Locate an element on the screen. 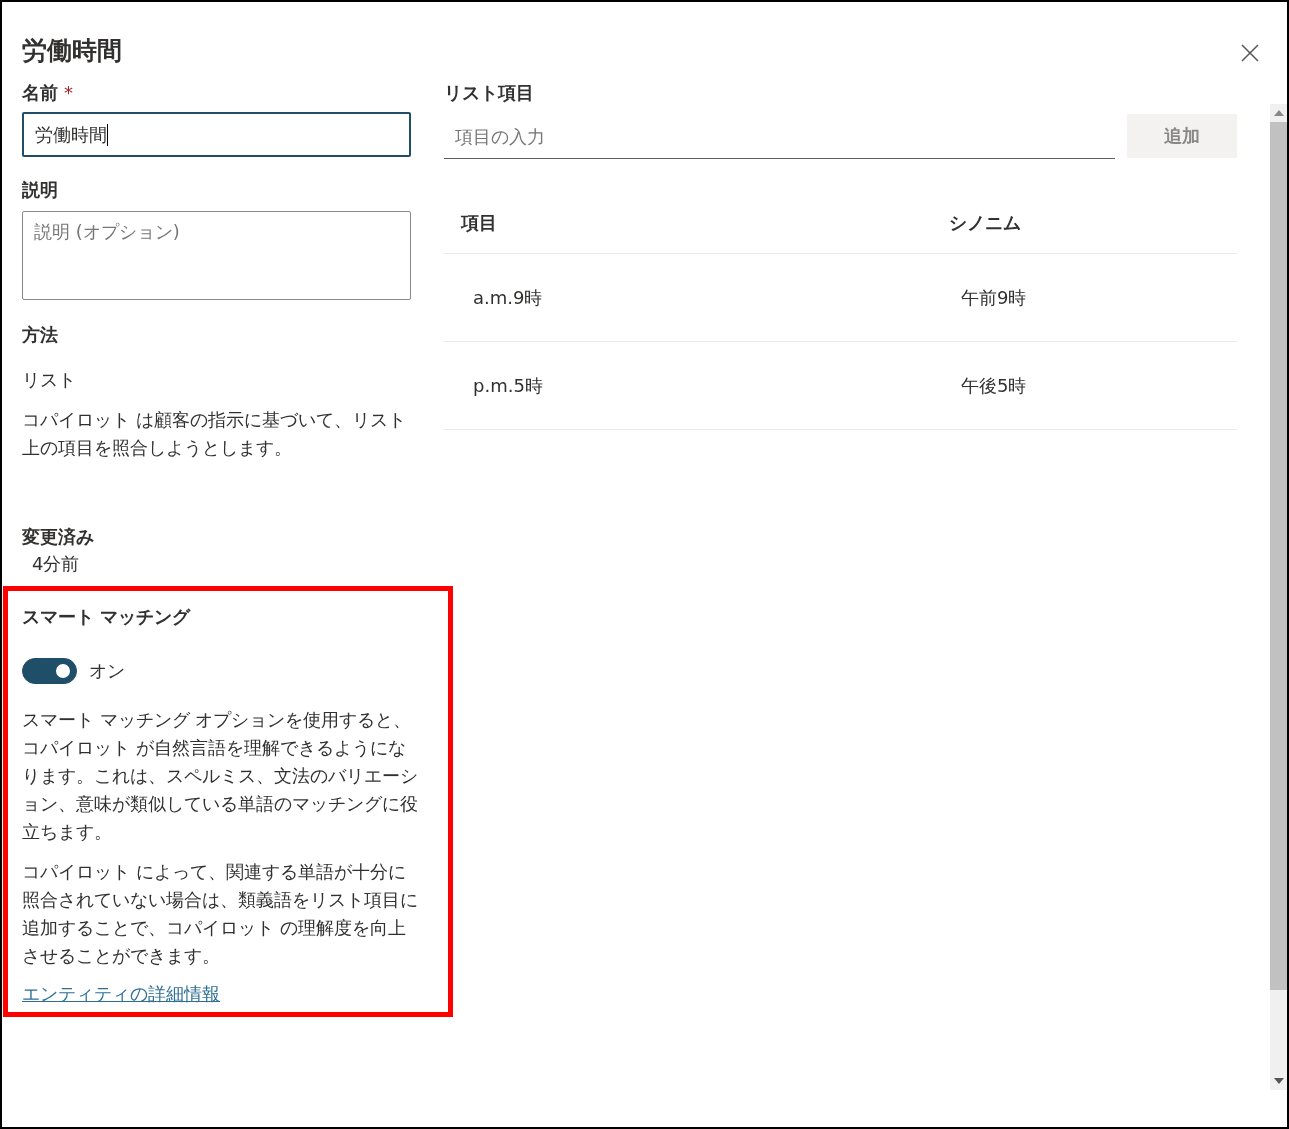 The image size is (1289, 1129). column-header: シノニム is located at coordinates (985, 223).